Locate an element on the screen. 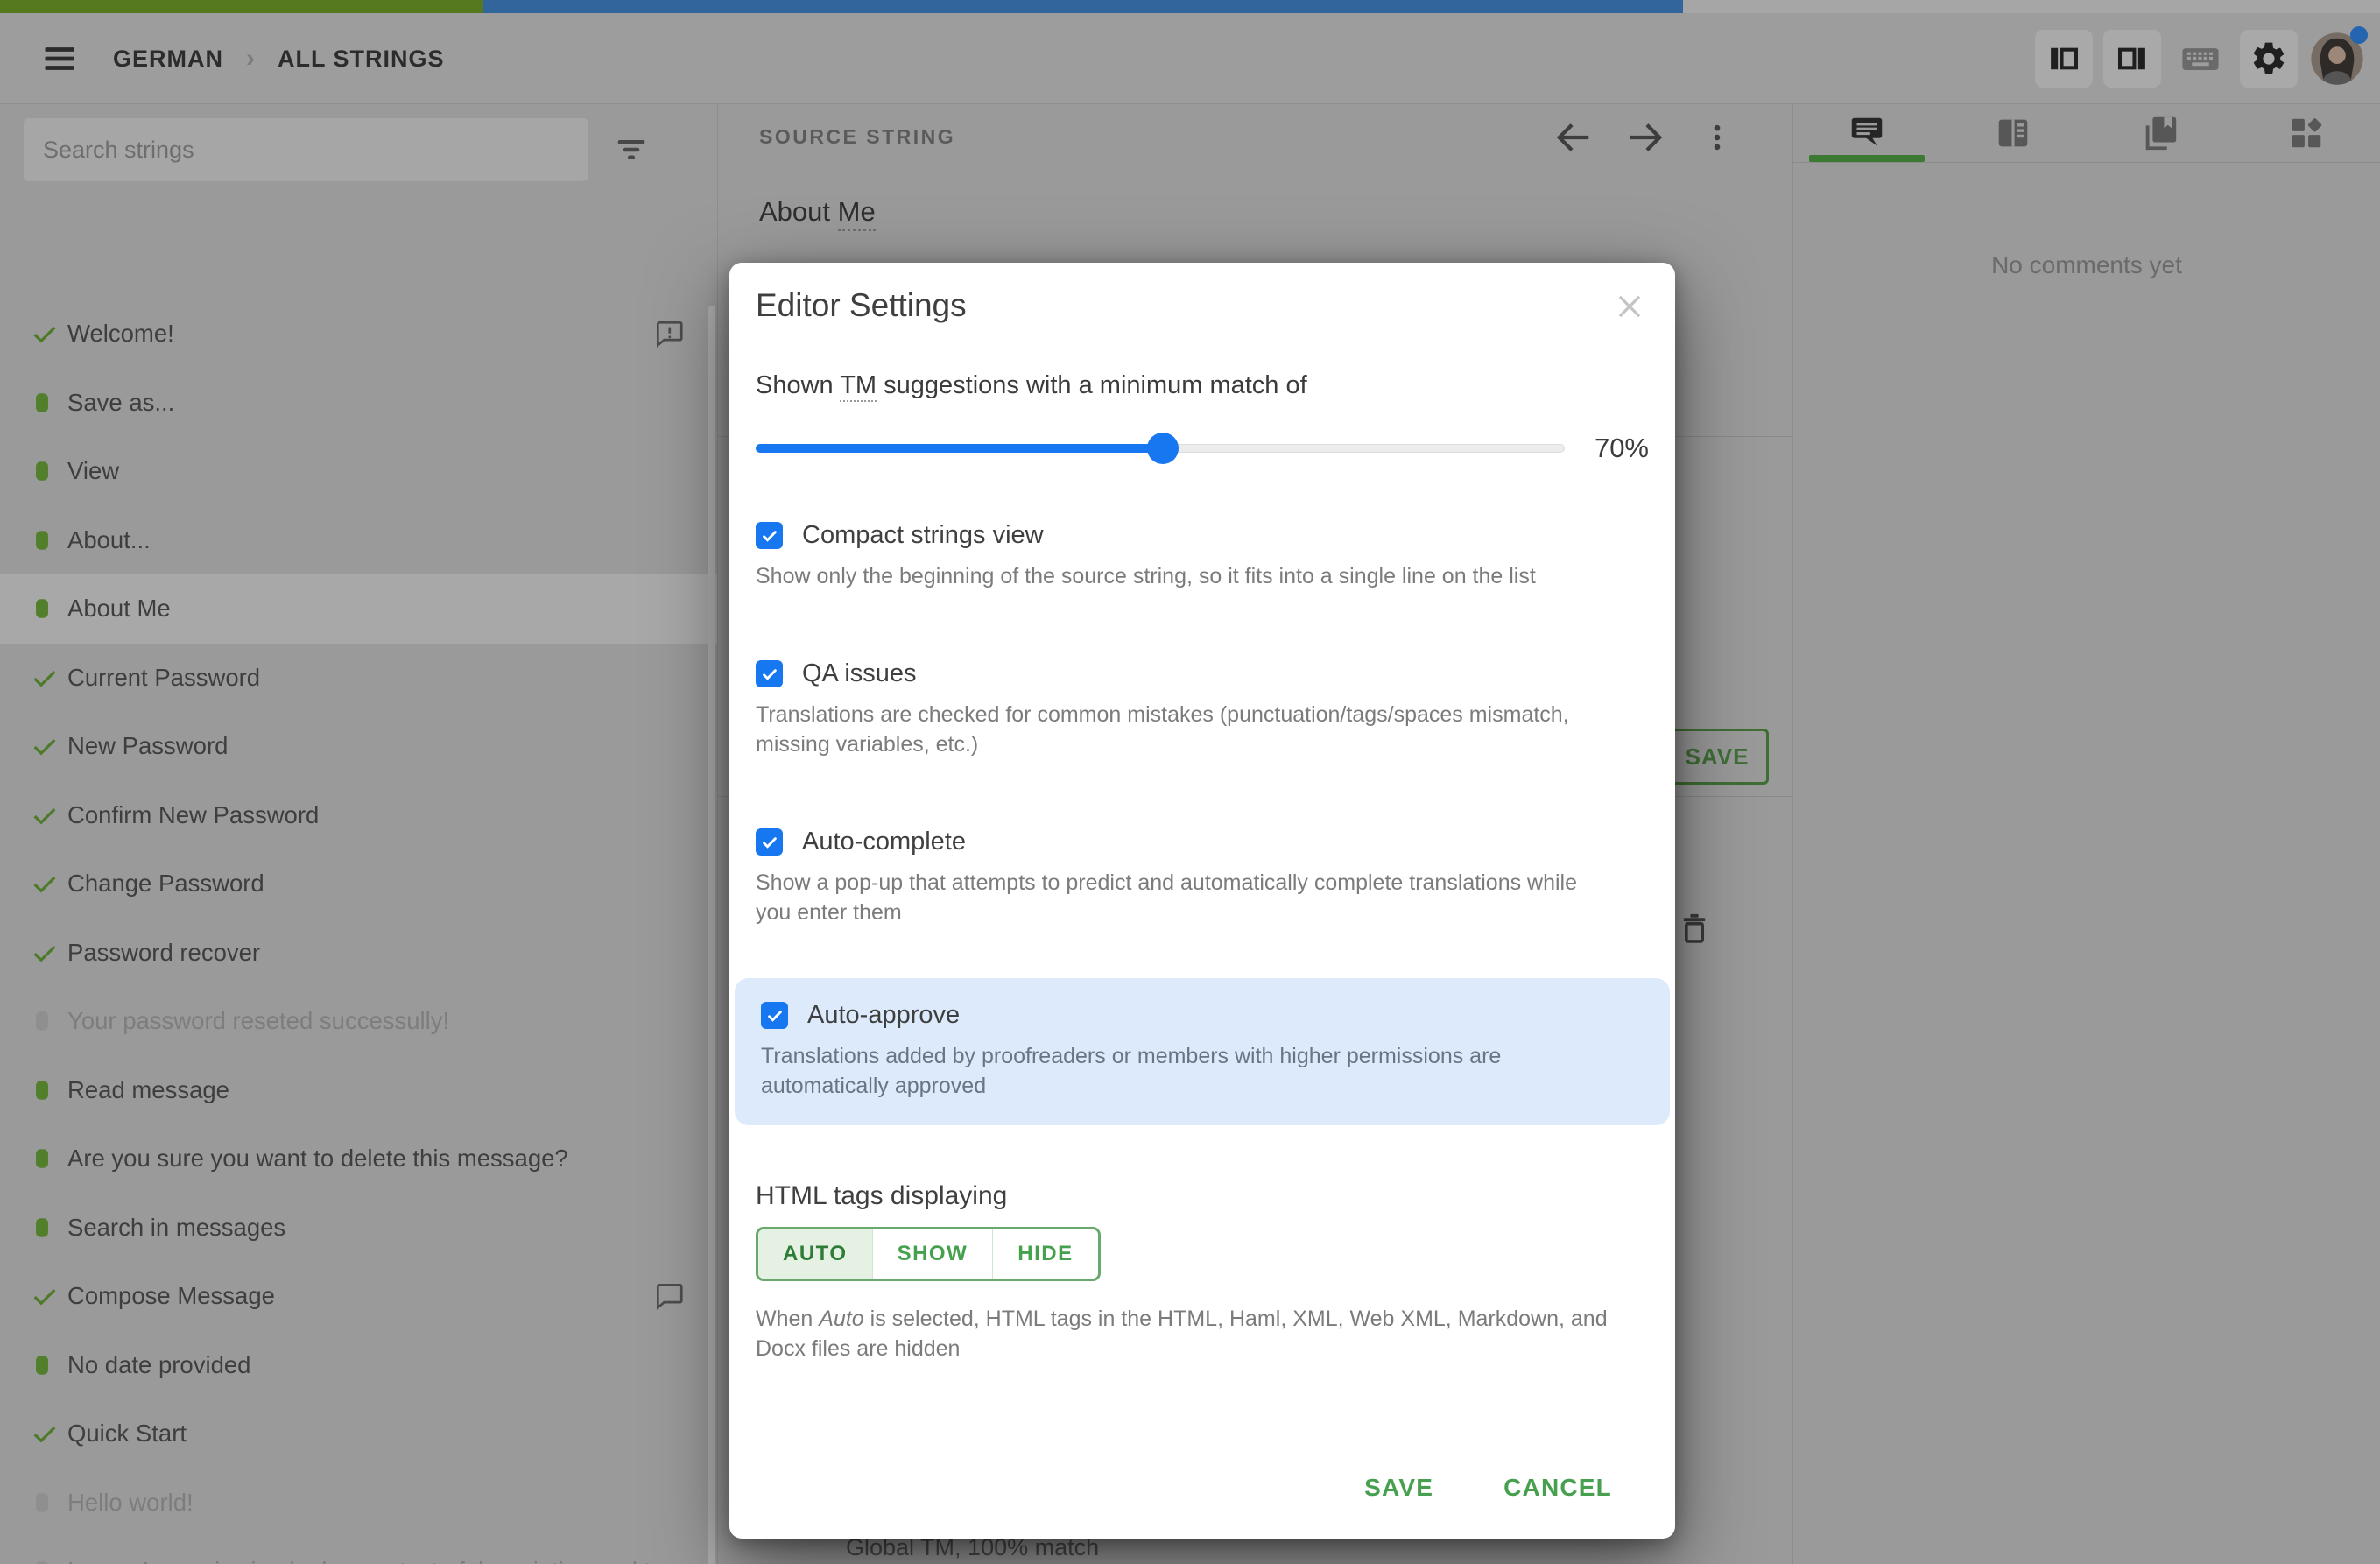 This screenshot has height=1564, width=2380. list-item: Password recover is located at coordinates (358, 953).